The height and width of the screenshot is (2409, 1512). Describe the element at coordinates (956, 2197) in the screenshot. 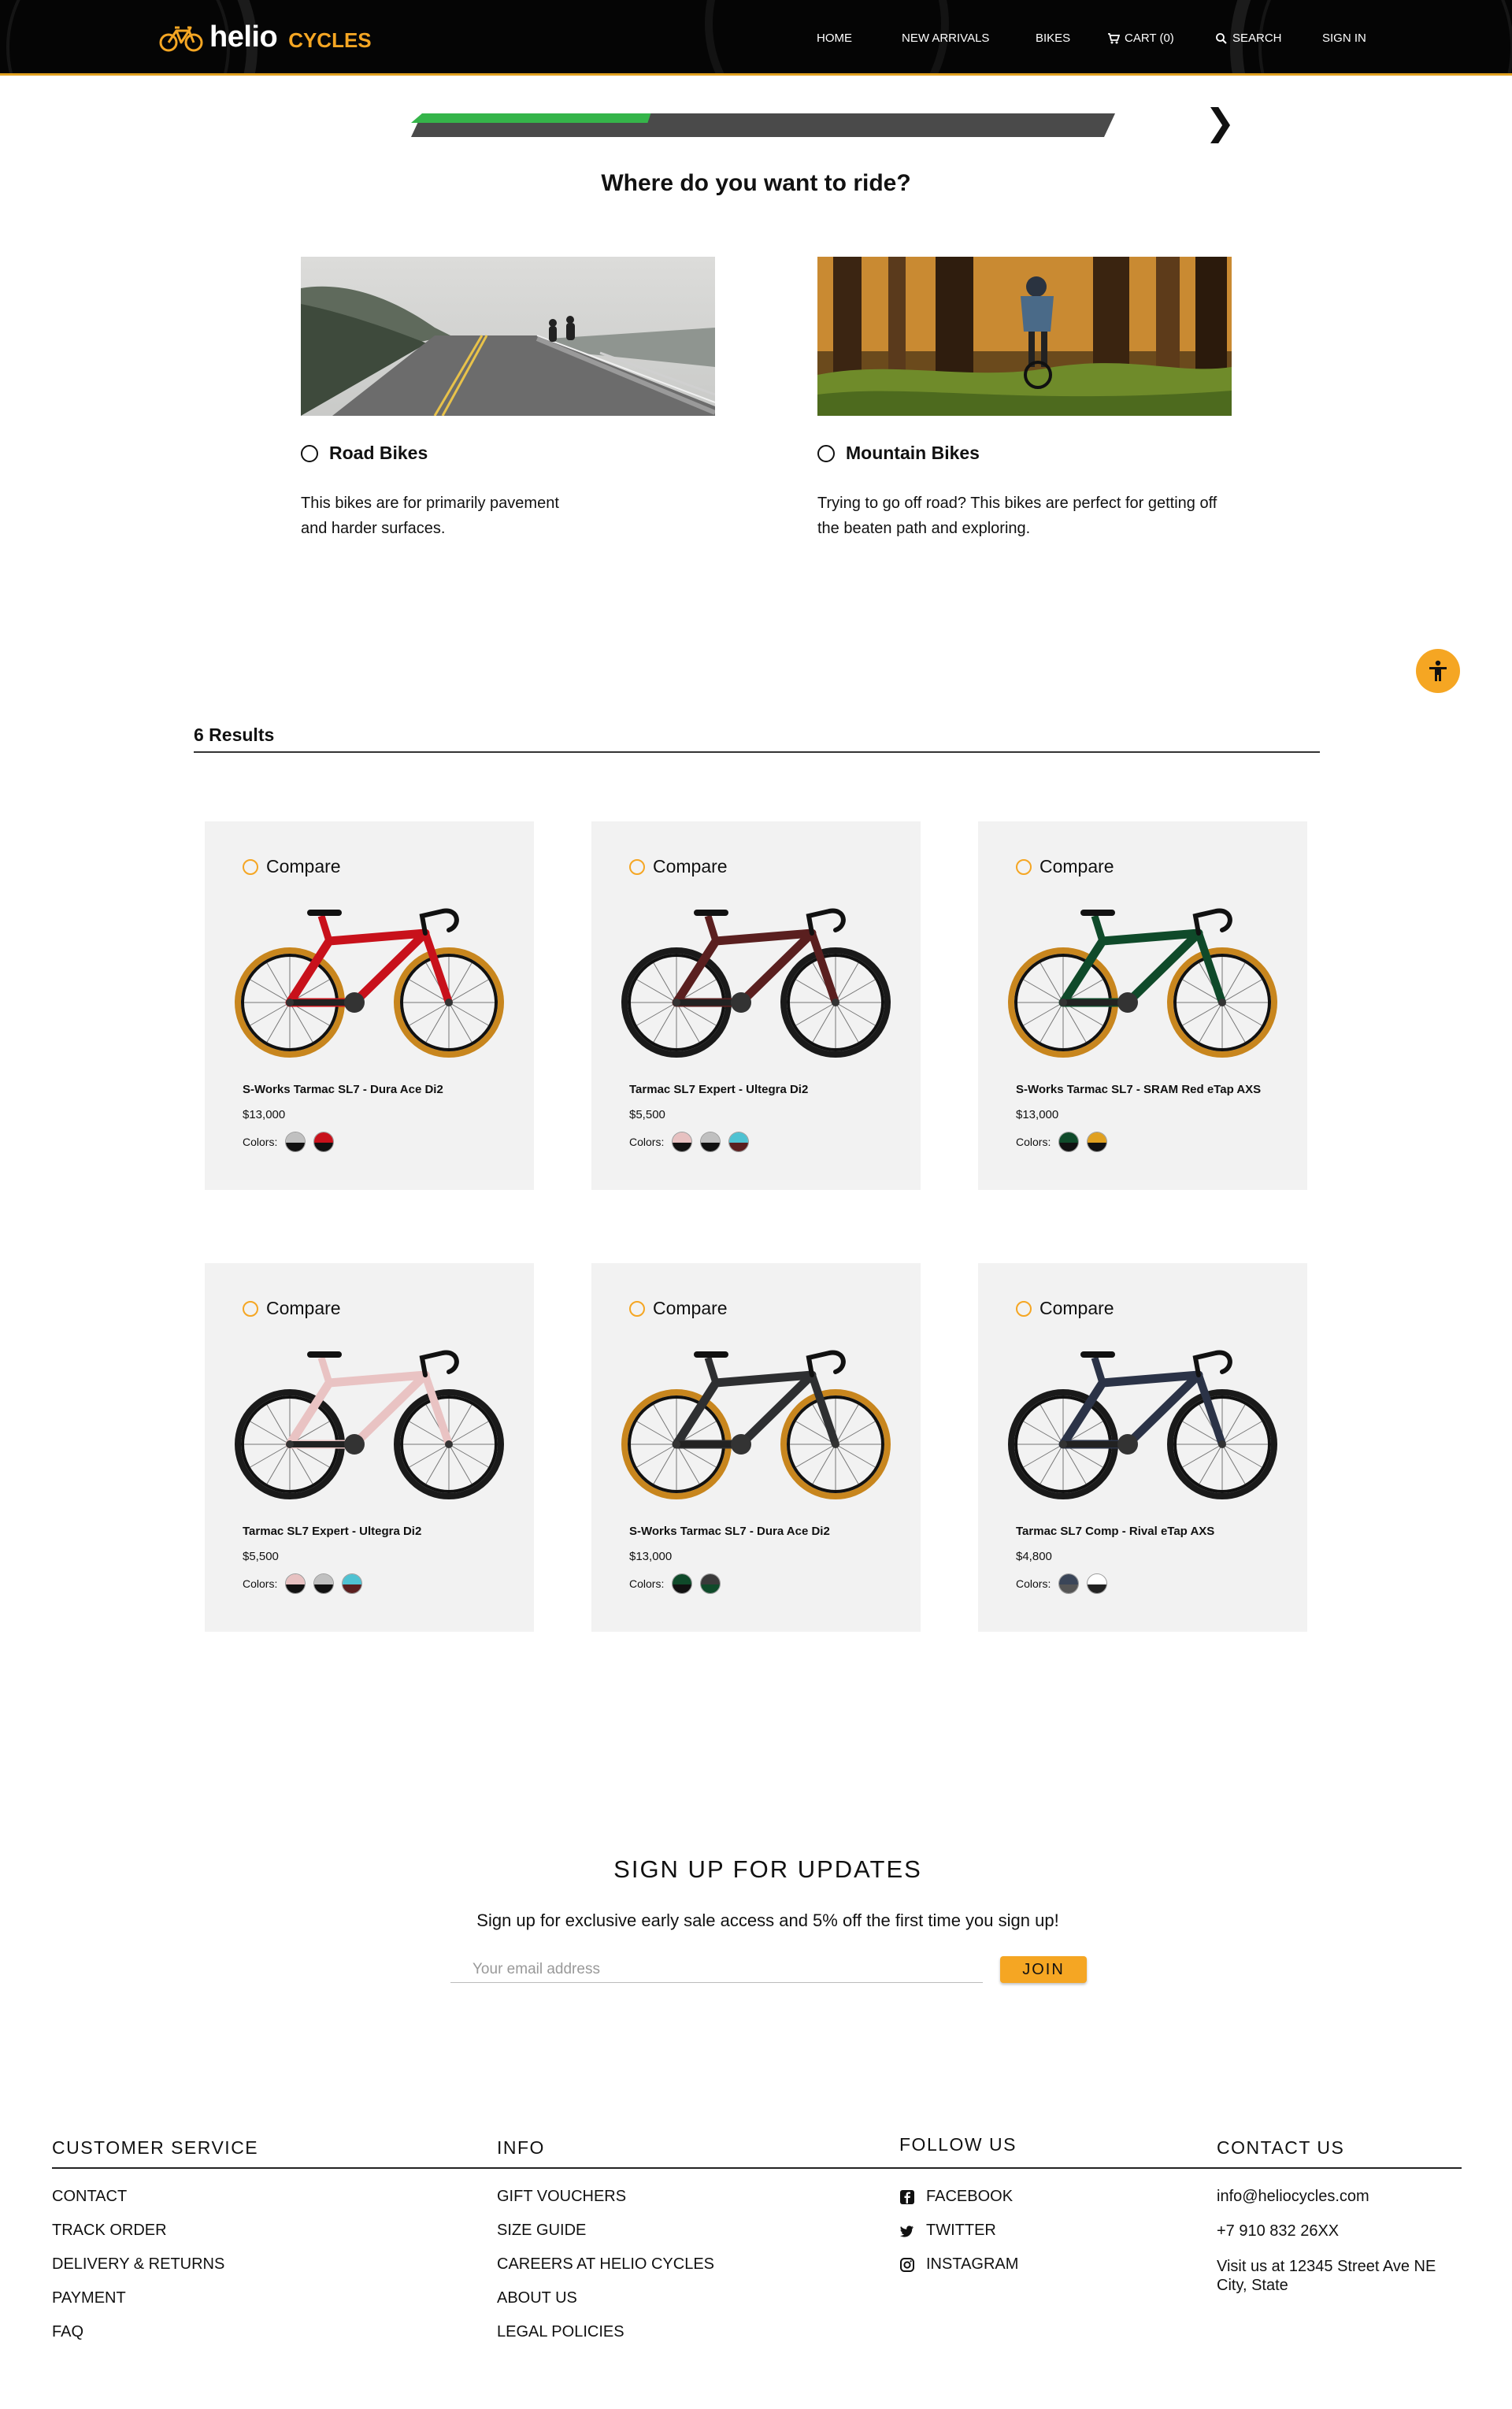

I see `footer-link-facebook: FACEBOOK` at that location.